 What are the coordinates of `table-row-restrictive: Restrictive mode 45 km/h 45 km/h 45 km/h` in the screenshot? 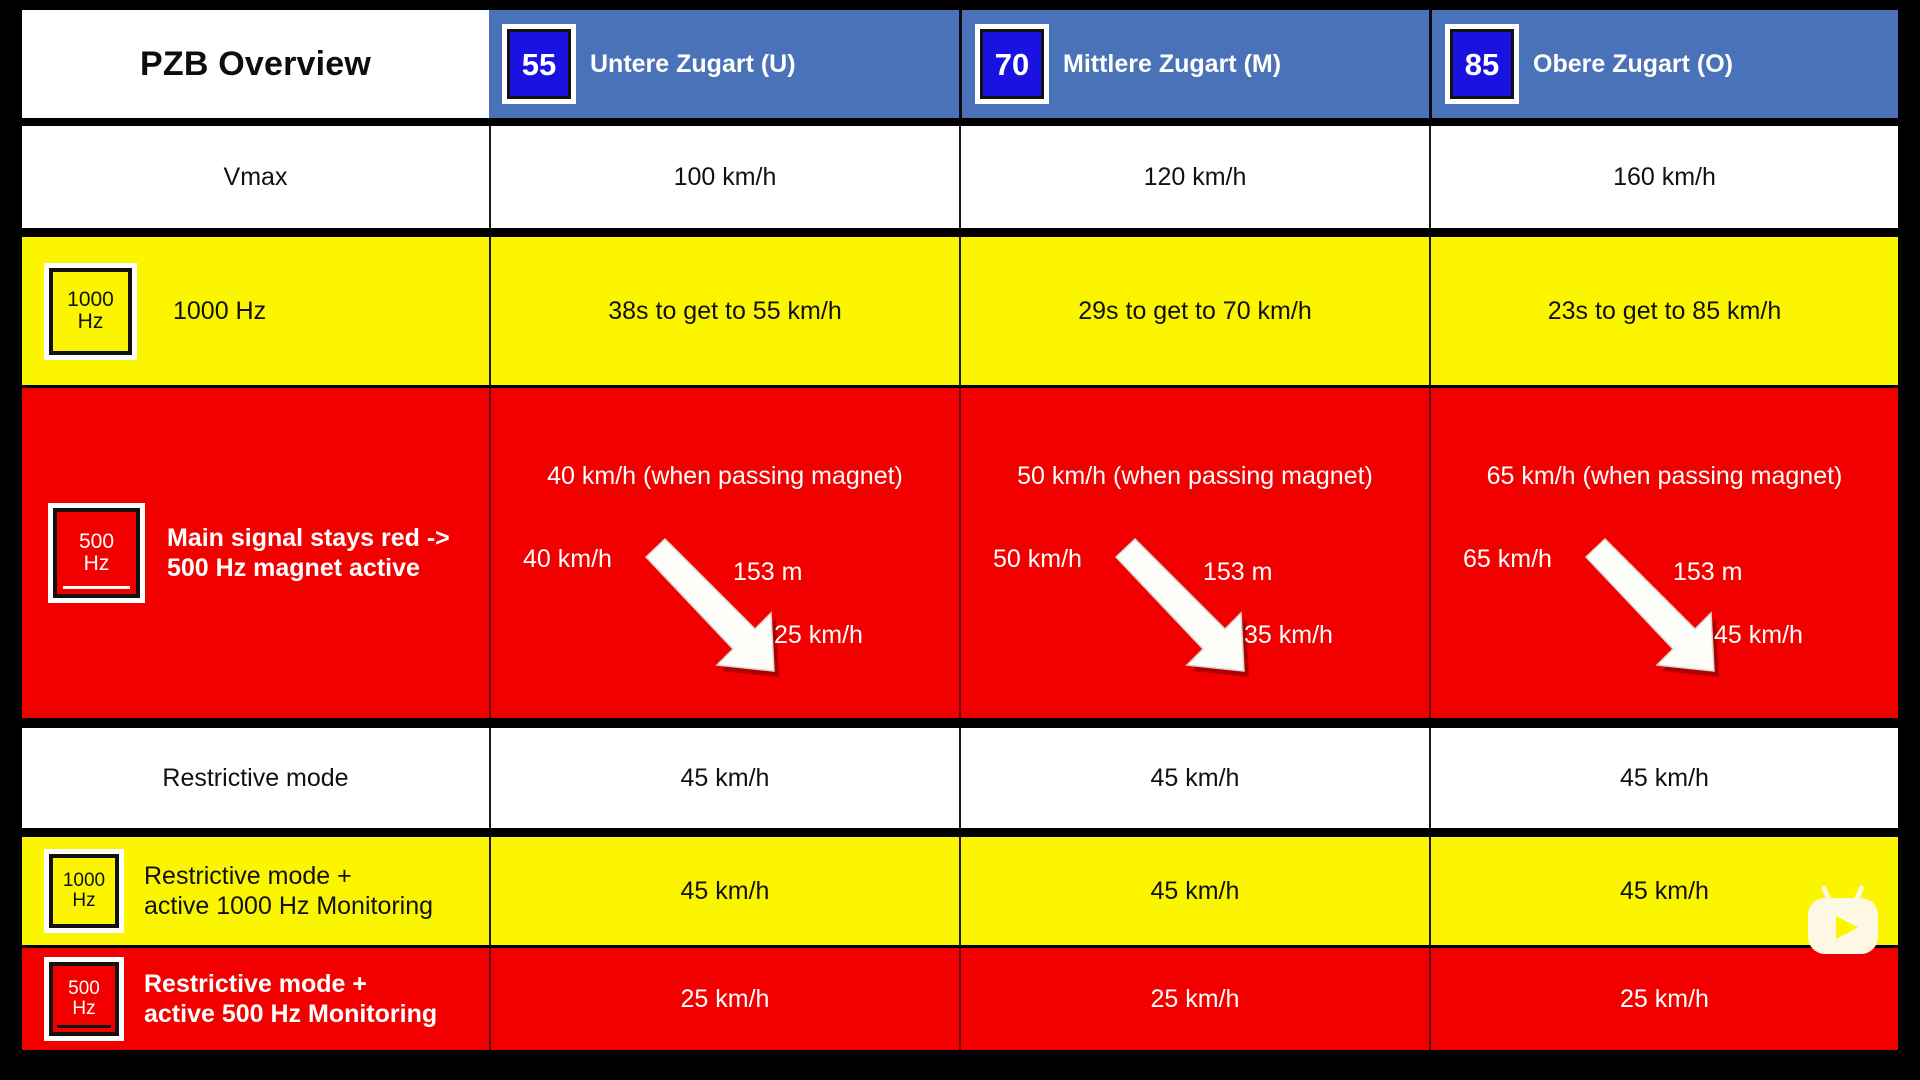 It's located at (960, 778).